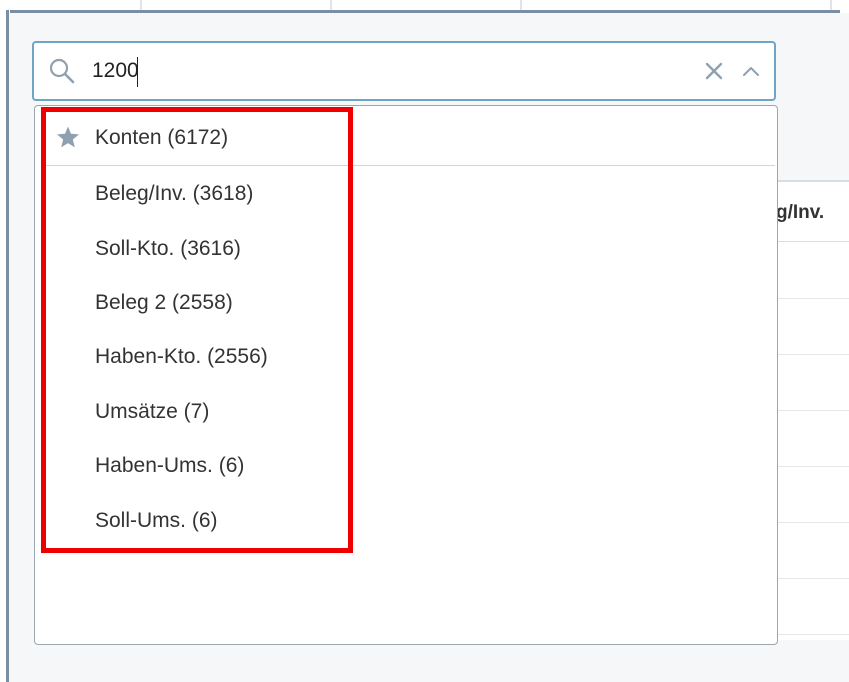  What do you see at coordinates (169, 466) in the screenshot?
I see `dropdown-item-haben-ums: Haben-Ums. (6)` at bounding box center [169, 466].